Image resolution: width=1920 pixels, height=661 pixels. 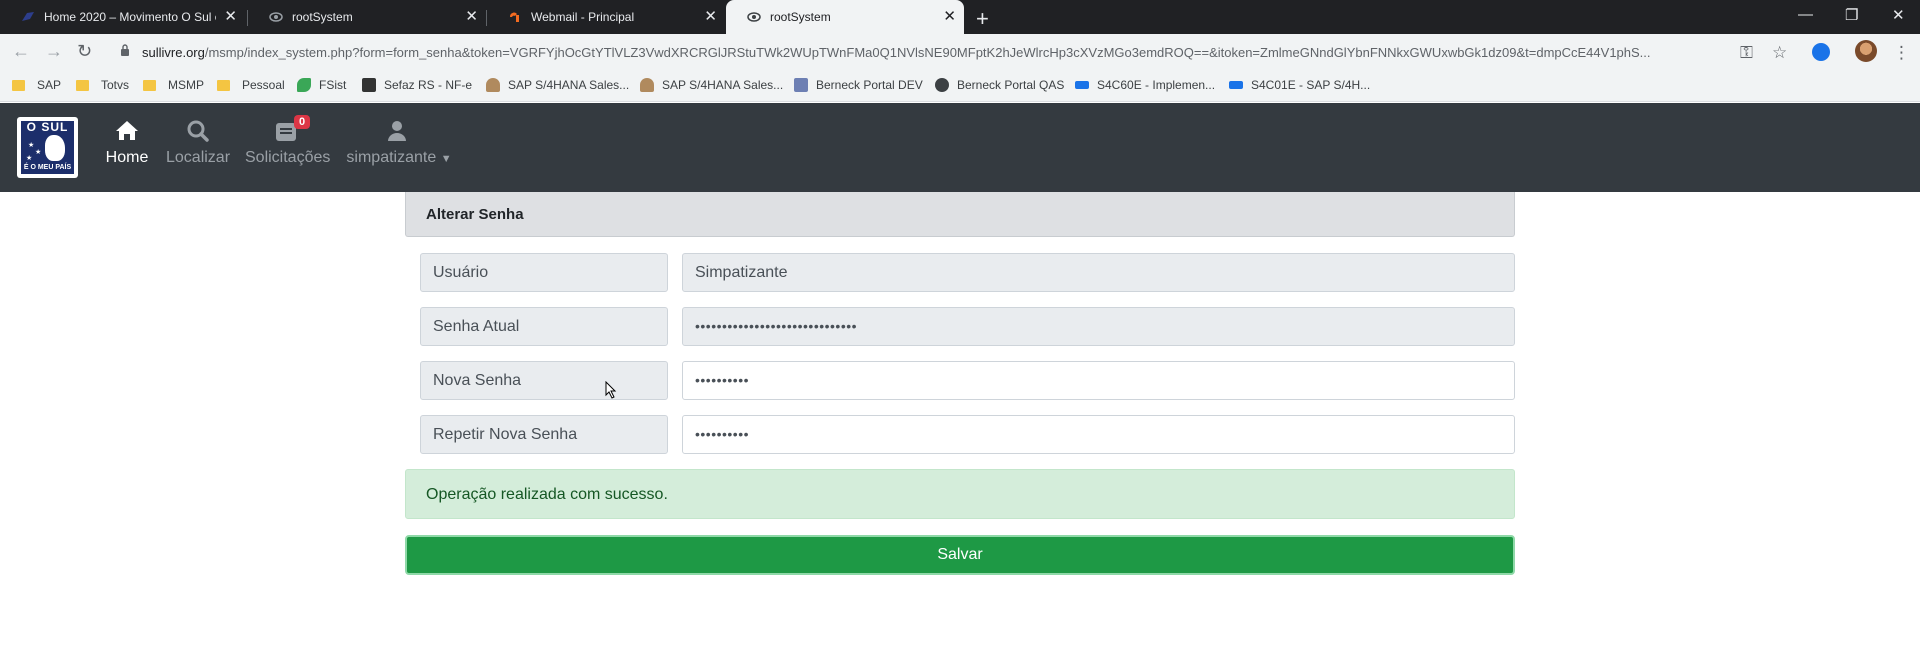 What do you see at coordinates (263, 85) in the screenshot?
I see `bookmark-label: Pessoal` at bounding box center [263, 85].